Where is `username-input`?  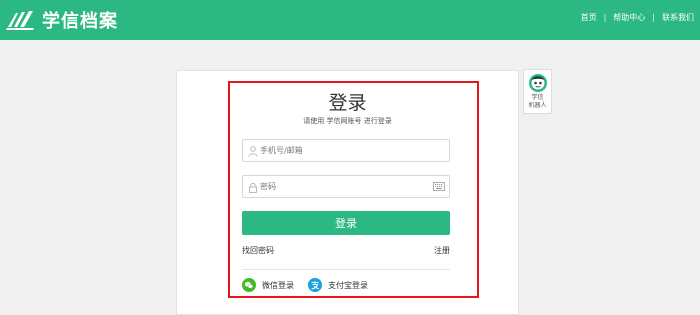 username-input is located at coordinates (345, 150).